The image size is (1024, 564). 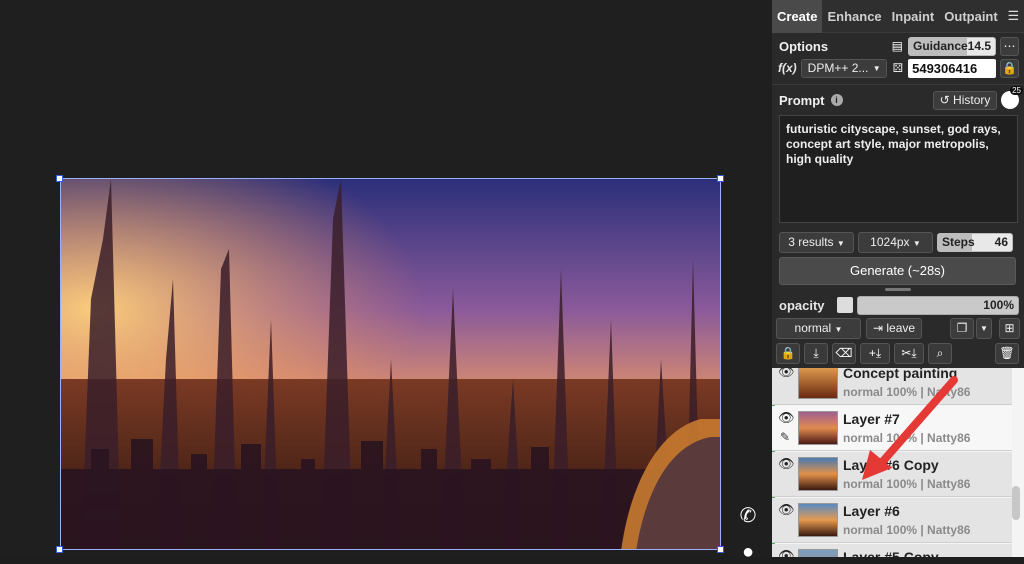 What do you see at coordinates (1001, 242) in the screenshot?
I see `steps-value: 46` at bounding box center [1001, 242].